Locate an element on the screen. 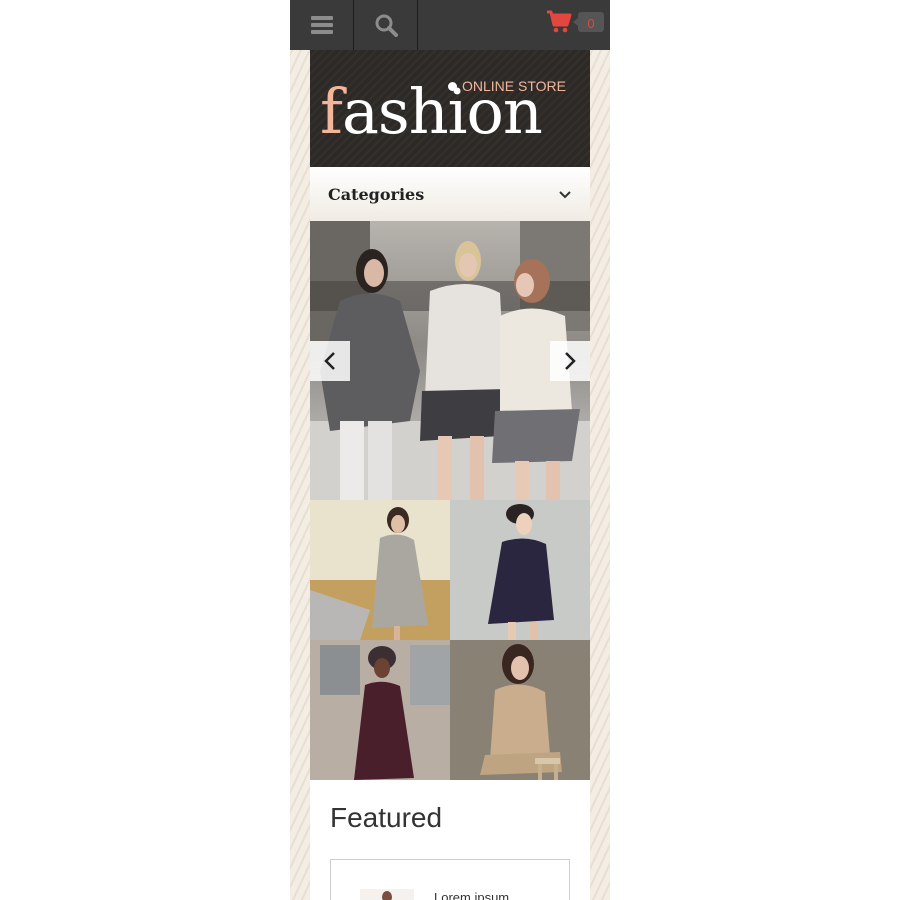  chevron-left-icon is located at coordinates (329, 361).